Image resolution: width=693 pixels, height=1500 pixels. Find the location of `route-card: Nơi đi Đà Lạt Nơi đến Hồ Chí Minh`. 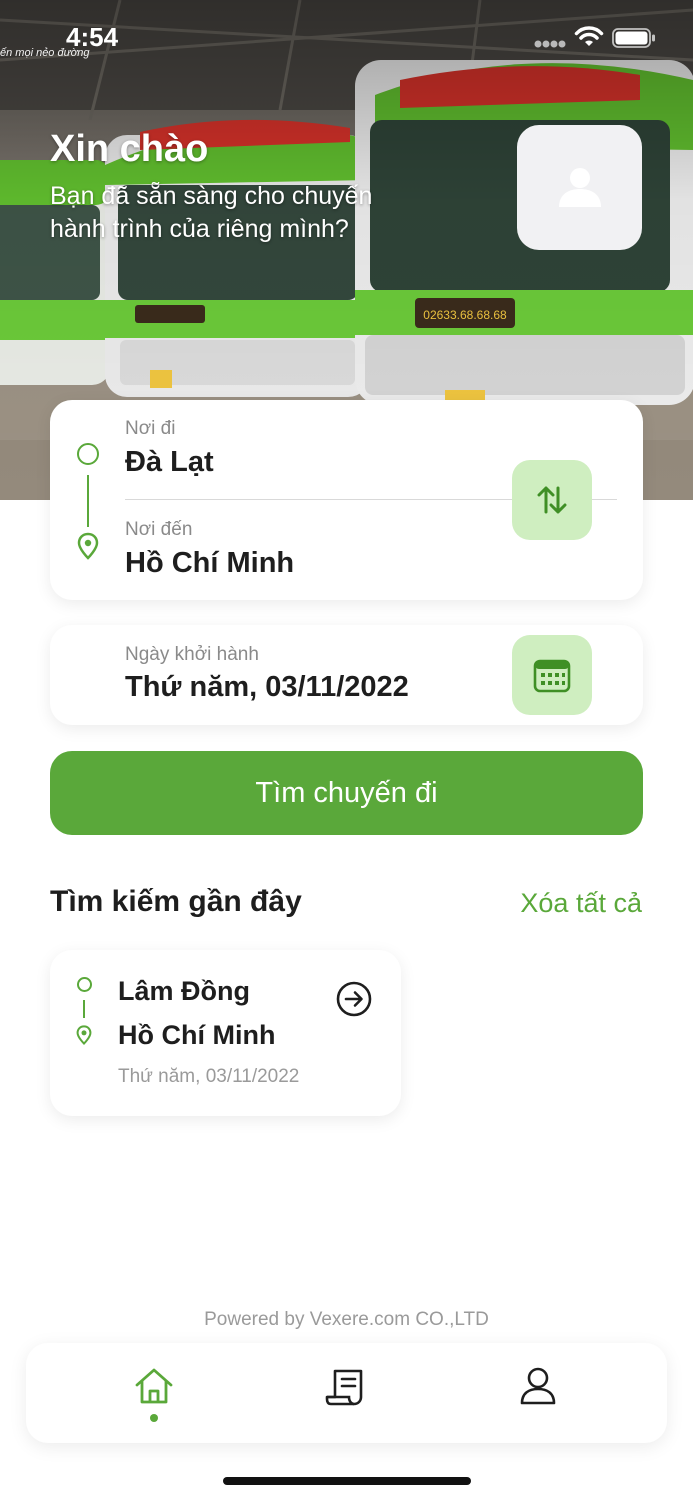

route-card: Nơi đi Đà Lạt Nơi đến Hồ Chí Minh is located at coordinates (346, 500).